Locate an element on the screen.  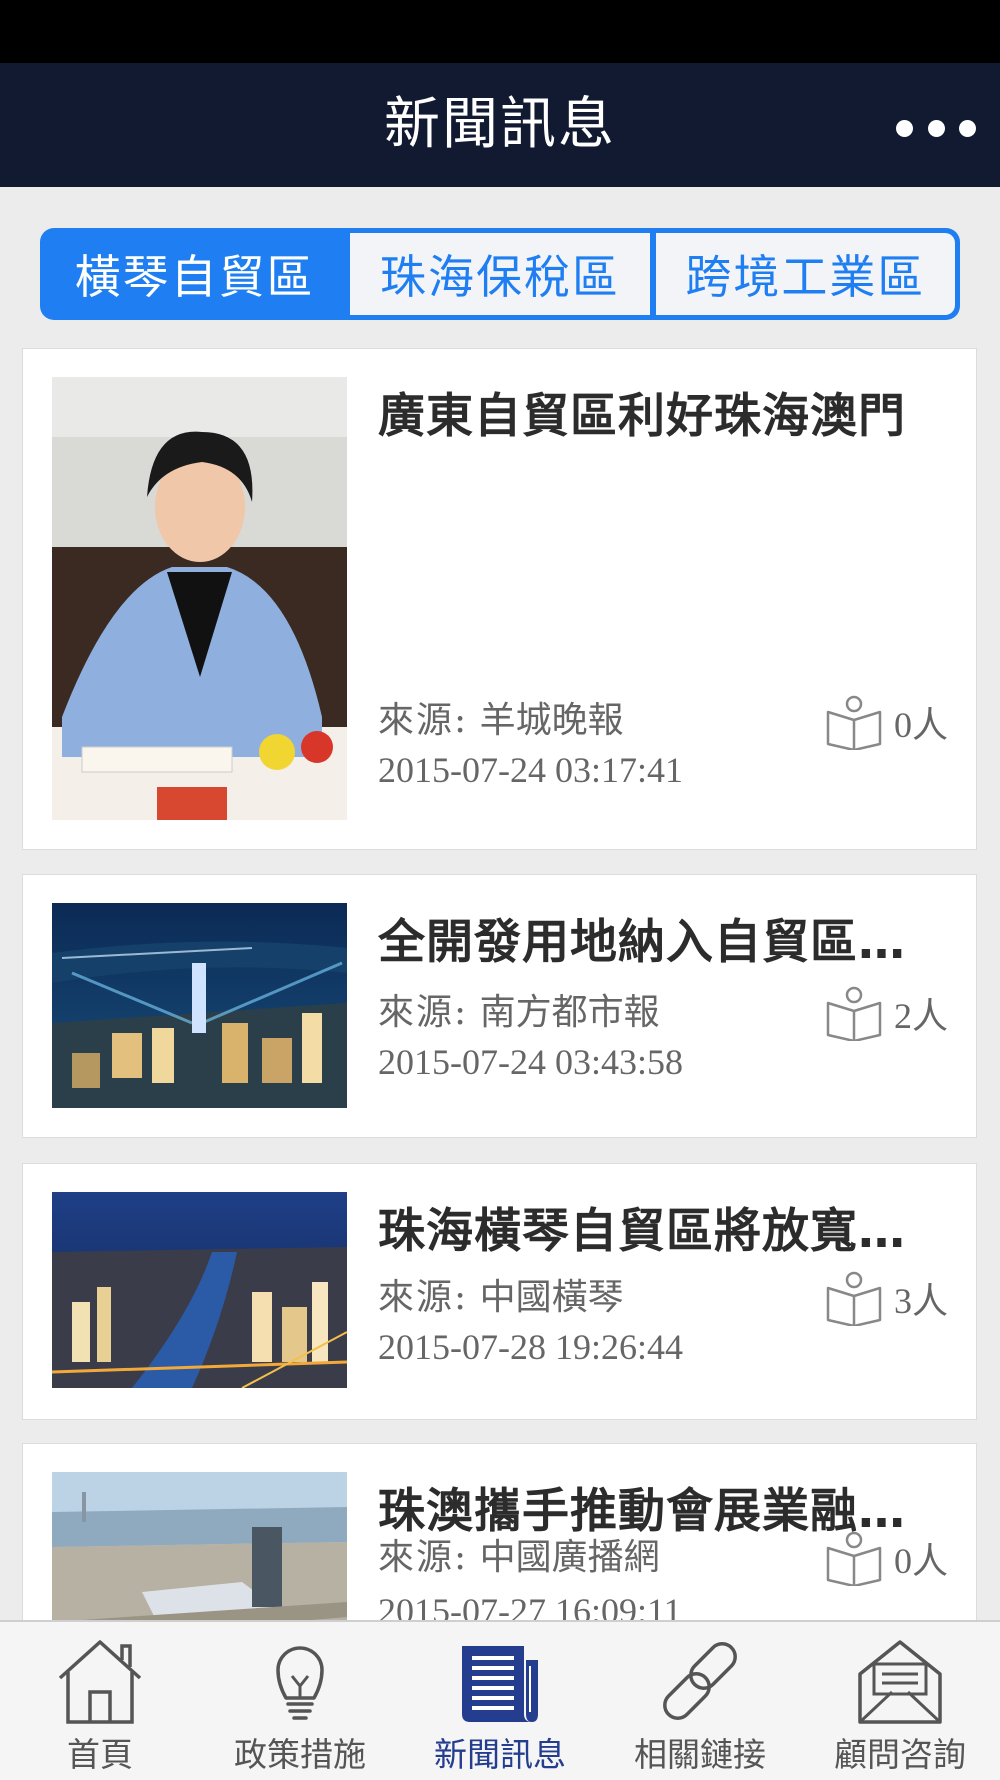
news-source: 來源: 羊城晚報 is located at coordinates (501, 717).